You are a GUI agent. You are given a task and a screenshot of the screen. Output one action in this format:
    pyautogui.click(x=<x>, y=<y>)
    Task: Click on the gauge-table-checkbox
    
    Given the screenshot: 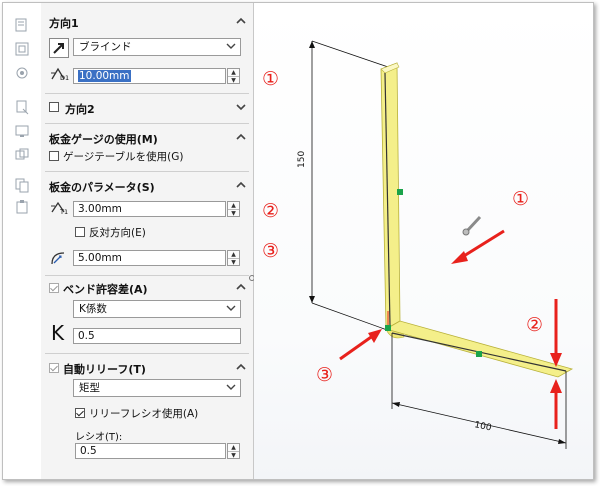 What is the action you would take?
    pyautogui.click(x=54, y=156)
    